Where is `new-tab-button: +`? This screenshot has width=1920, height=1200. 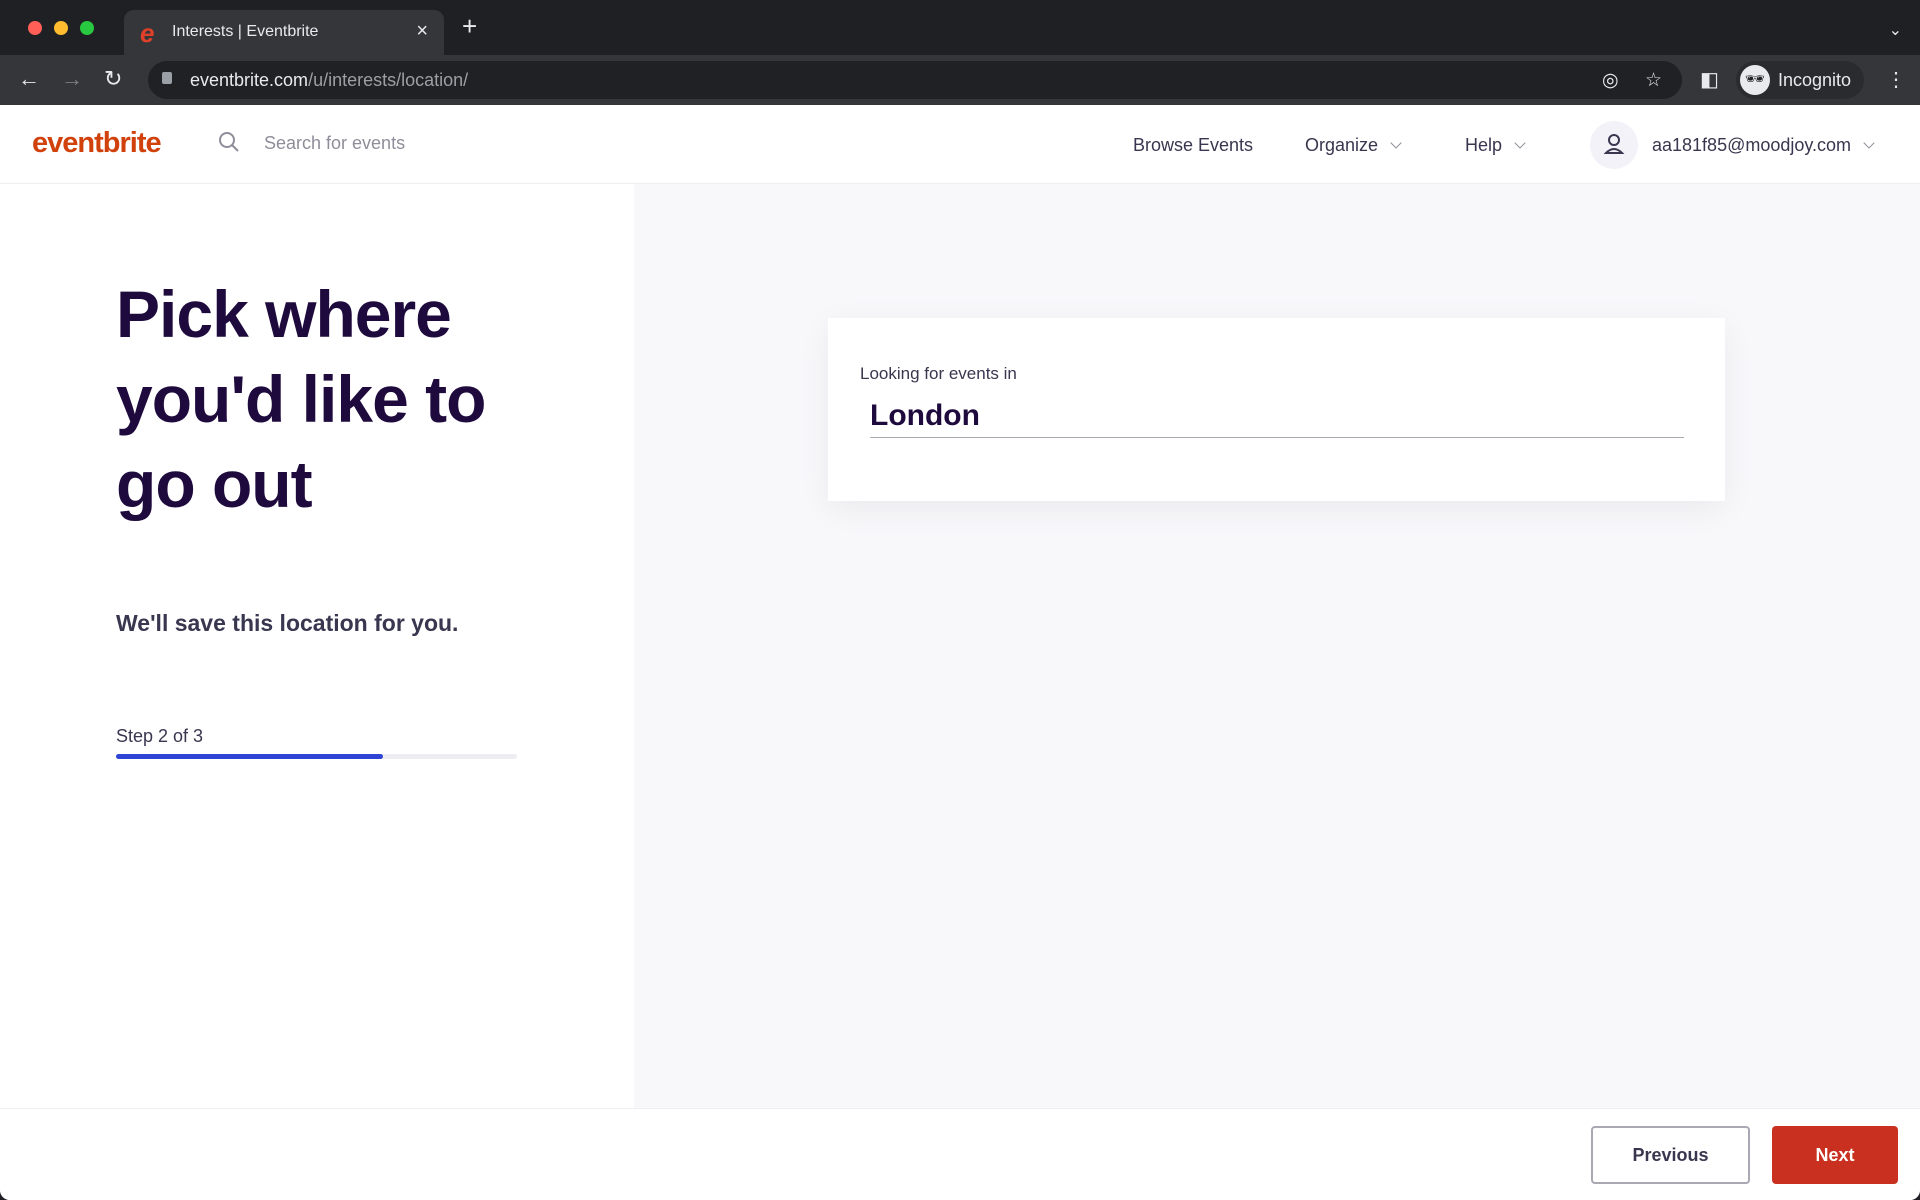 new-tab-button: + is located at coordinates (469, 26).